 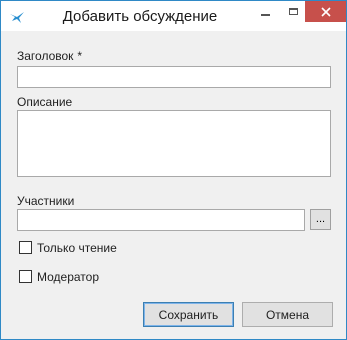 What do you see at coordinates (188, 314) in the screenshot?
I see `save-button: Сохранить` at bounding box center [188, 314].